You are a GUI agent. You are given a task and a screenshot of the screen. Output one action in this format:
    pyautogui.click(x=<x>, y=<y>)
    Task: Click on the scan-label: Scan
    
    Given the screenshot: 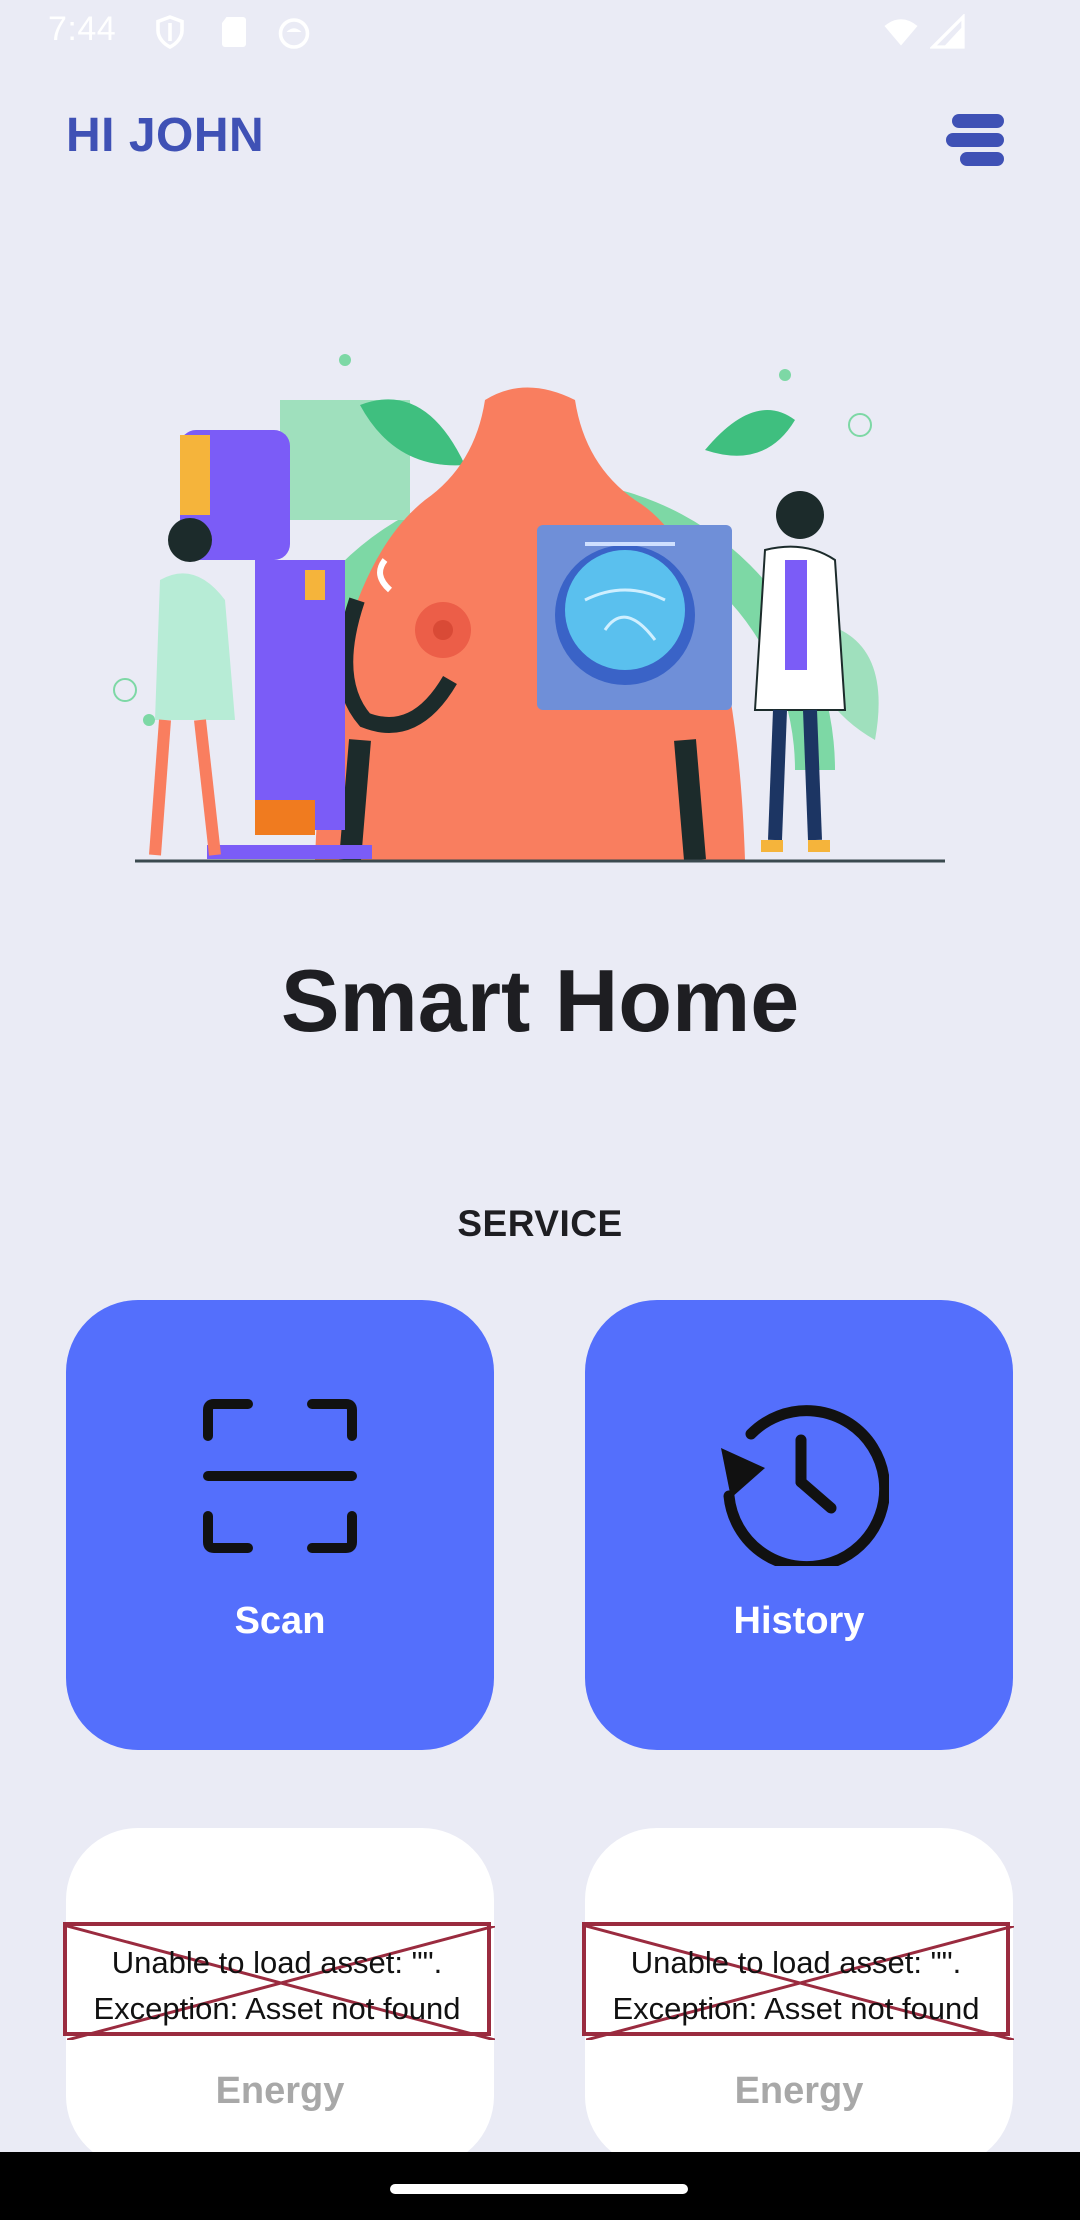 What is the action you would take?
    pyautogui.click(x=280, y=1621)
    